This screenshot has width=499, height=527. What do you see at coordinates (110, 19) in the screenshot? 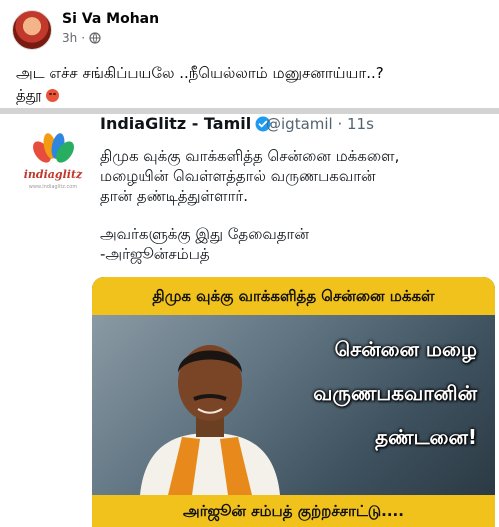
I see `author-name: Si Va Mohan` at bounding box center [110, 19].